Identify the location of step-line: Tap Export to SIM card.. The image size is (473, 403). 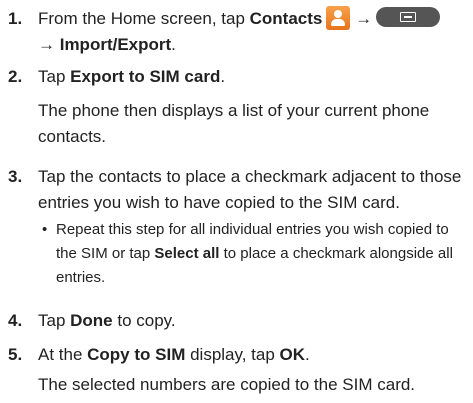
(132, 76).